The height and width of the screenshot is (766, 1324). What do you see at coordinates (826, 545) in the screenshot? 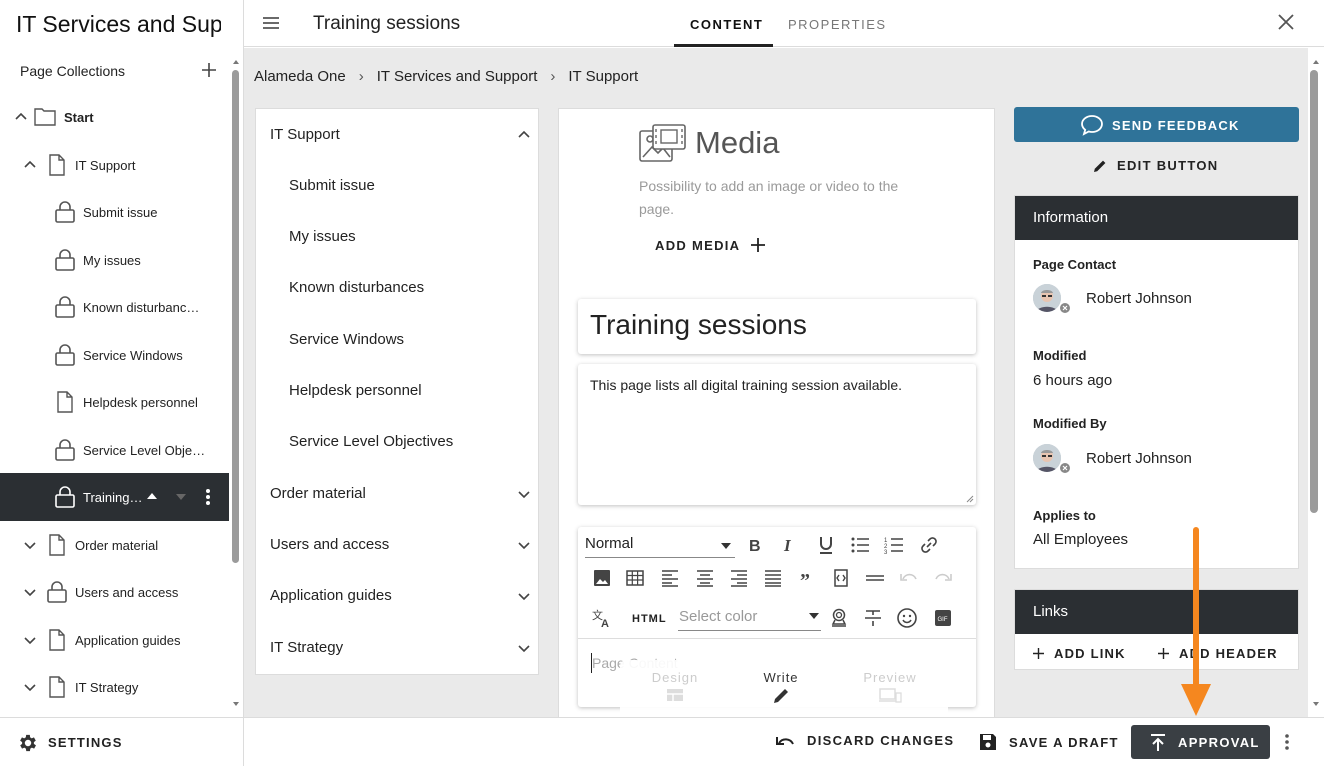
I see `underline-icon` at bounding box center [826, 545].